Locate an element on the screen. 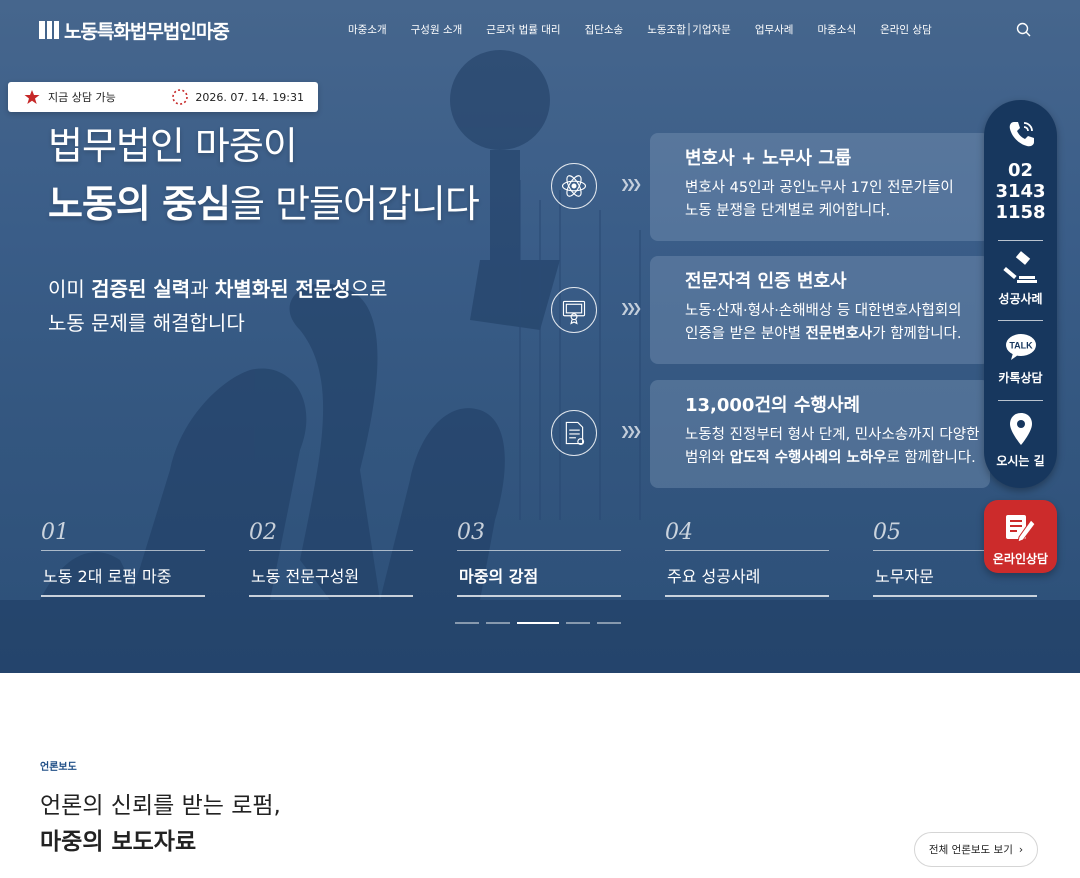 Image resolution: width=1080 pixels, height=878 pixels. feature-desc-line1: 노동·산재·형사·손해배상 등 대한변호사협회의 is located at coordinates (823, 311).